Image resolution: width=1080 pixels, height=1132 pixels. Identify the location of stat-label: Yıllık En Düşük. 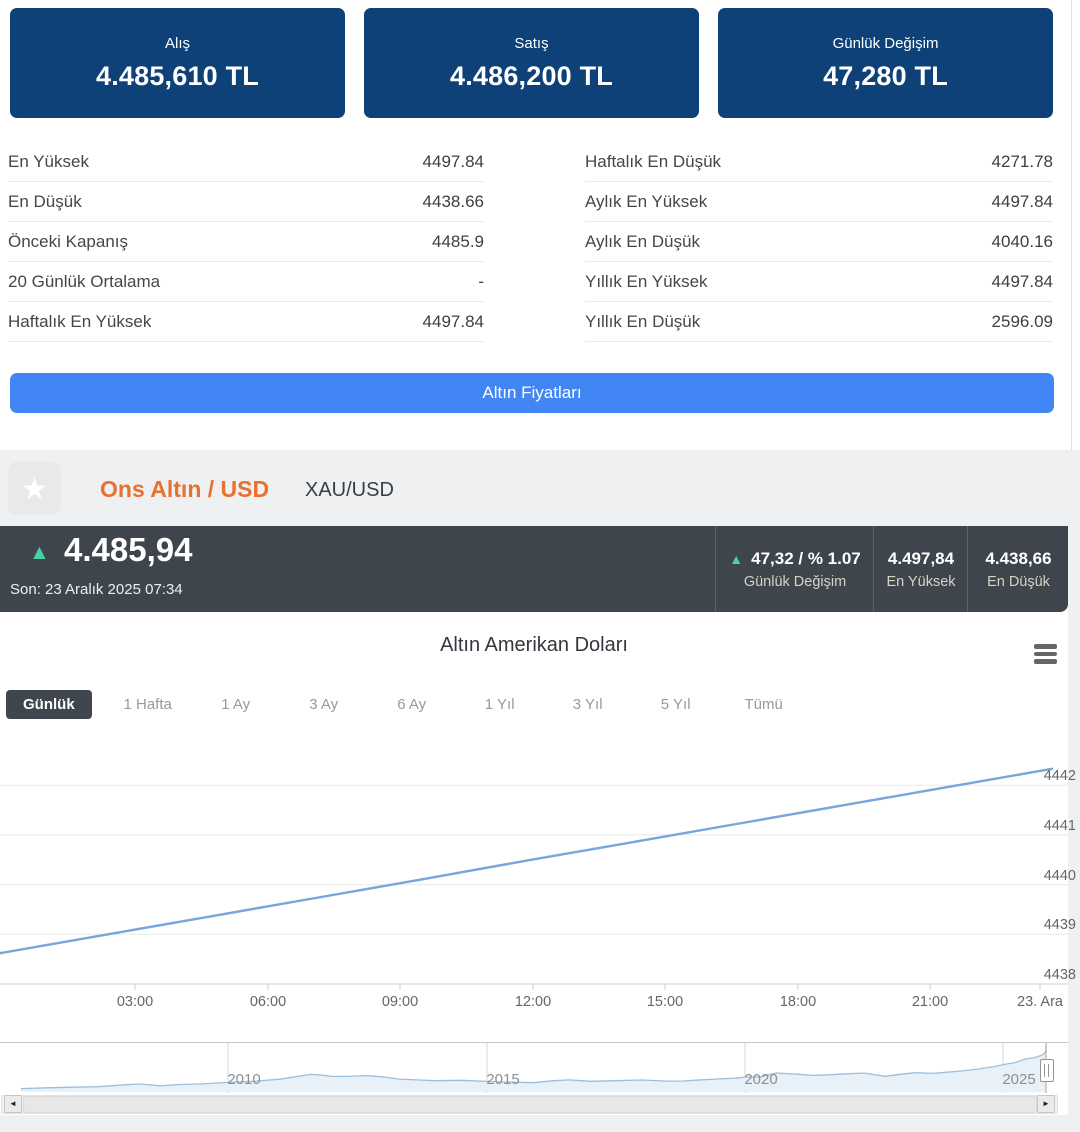
(643, 321).